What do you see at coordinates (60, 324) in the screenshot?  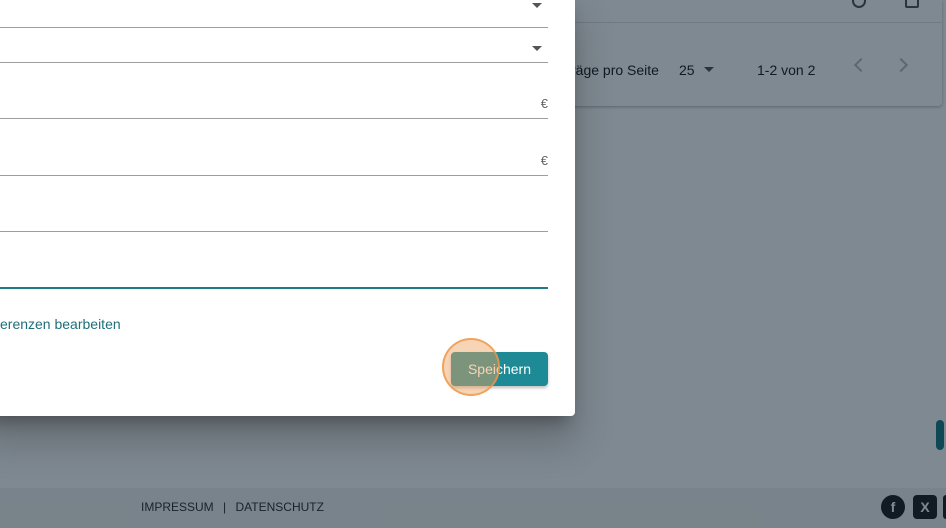 I see `edit-preferences-link: erenzen bearbeiten` at bounding box center [60, 324].